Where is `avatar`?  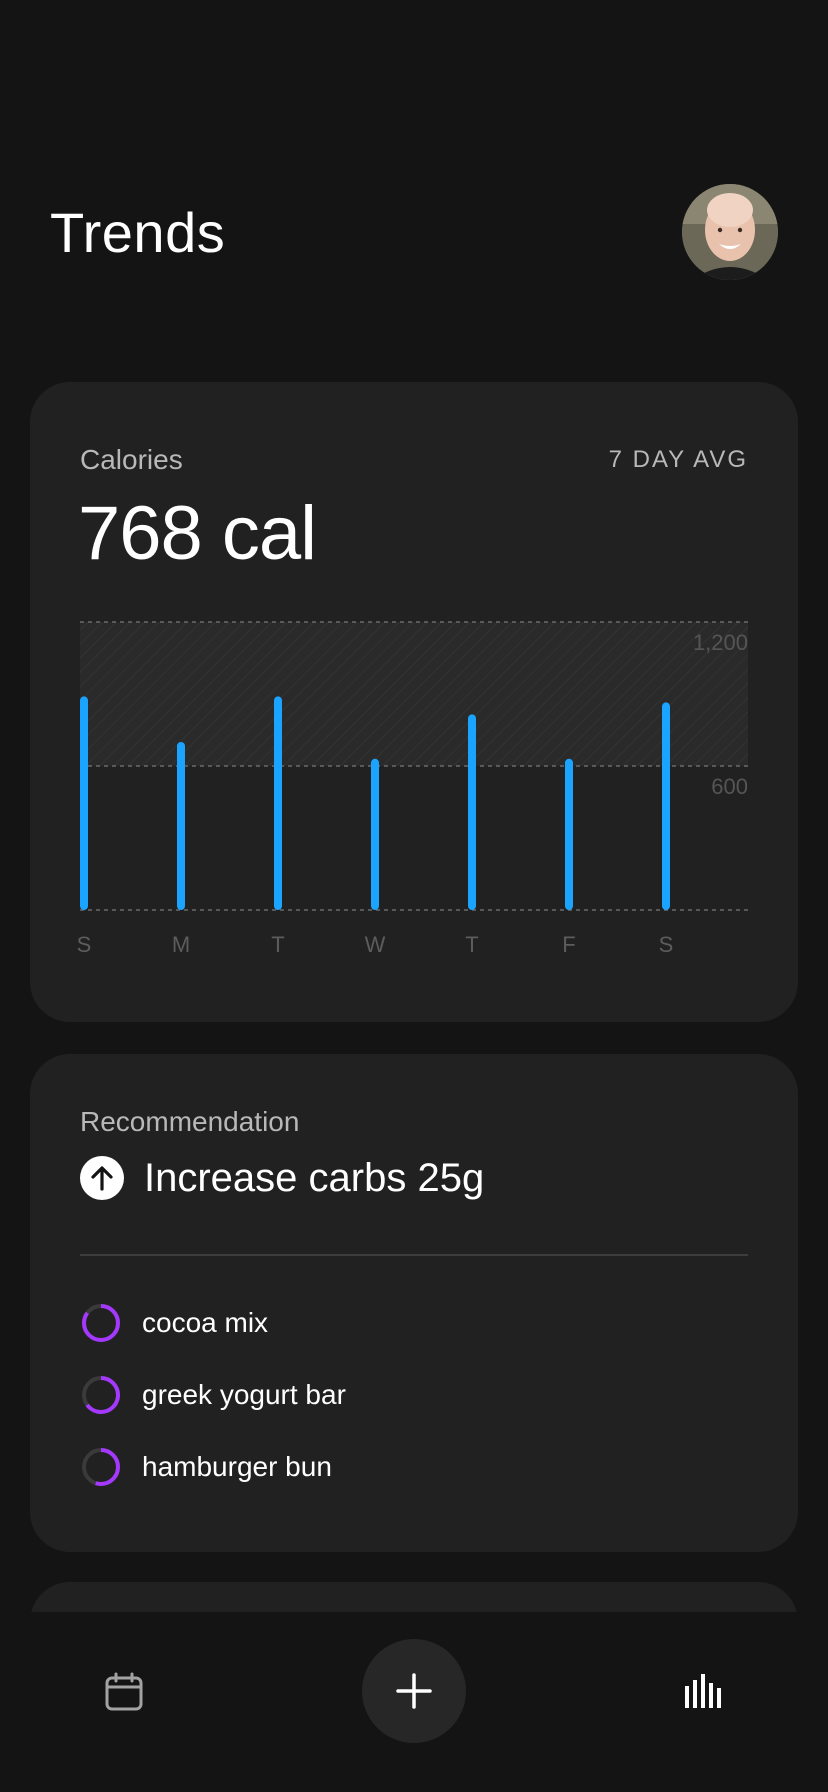
avatar is located at coordinates (730, 232).